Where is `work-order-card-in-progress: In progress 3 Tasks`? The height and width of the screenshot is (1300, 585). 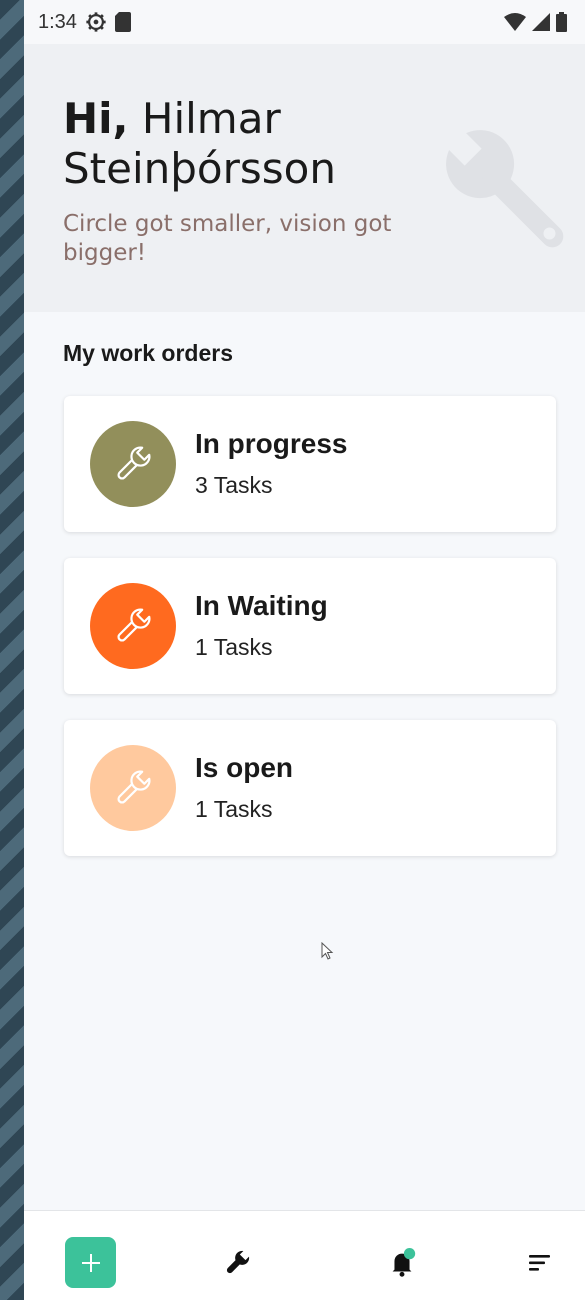
work-order-card-in-progress: In progress 3 Tasks is located at coordinates (310, 464).